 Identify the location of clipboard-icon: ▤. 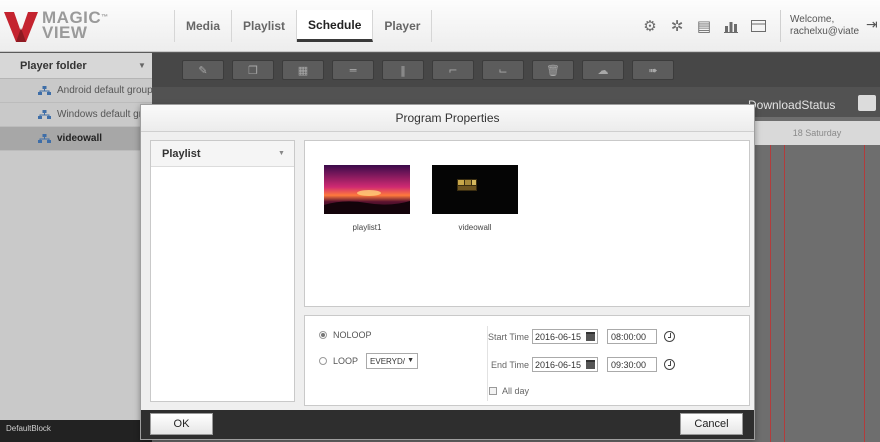
(704, 26).